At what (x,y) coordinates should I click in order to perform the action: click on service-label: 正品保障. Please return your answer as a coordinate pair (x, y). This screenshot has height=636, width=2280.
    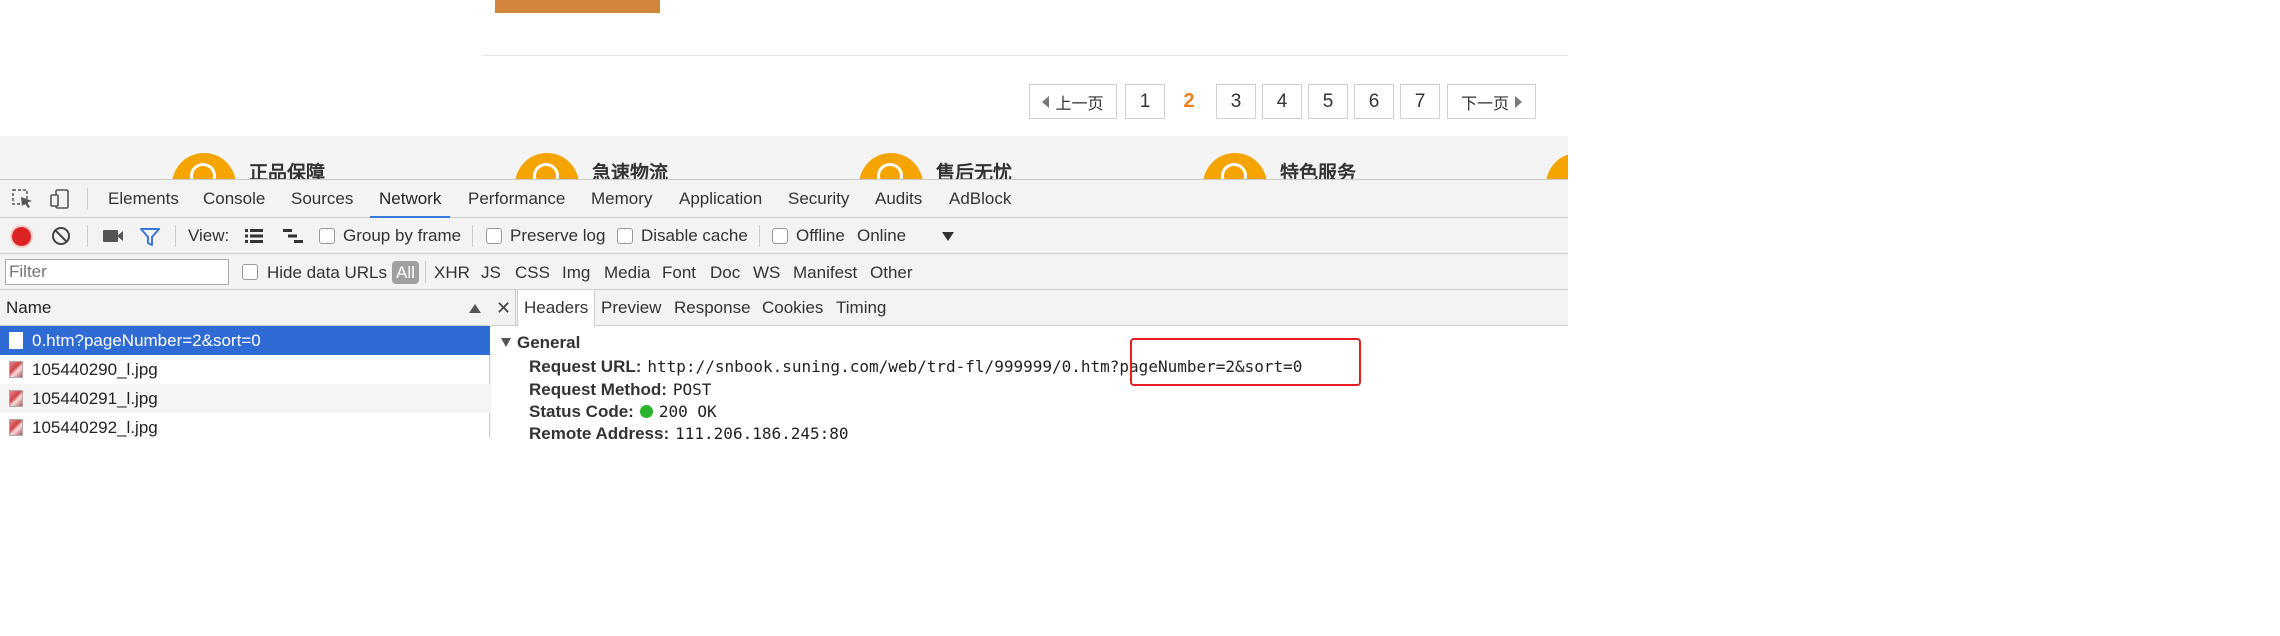
    Looking at the image, I should click on (287, 171).